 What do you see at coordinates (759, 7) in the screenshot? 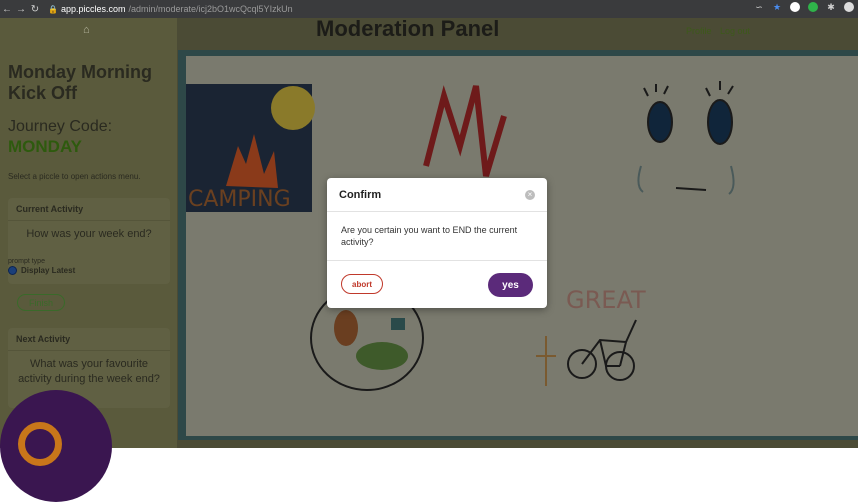
I see `key-icon: ∽` at bounding box center [759, 7].